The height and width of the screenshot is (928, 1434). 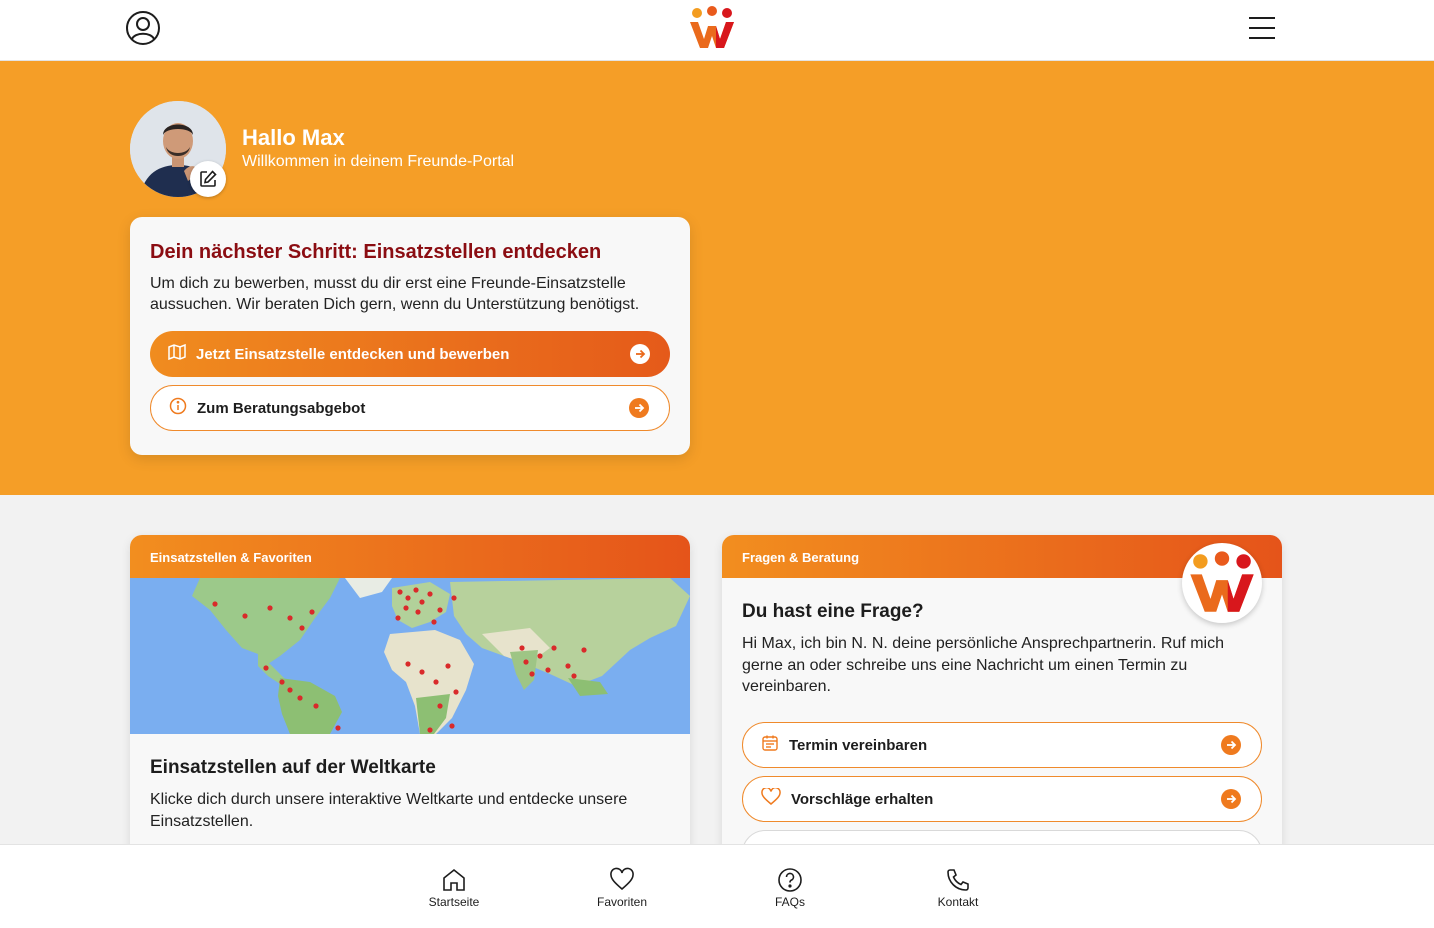 What do you see at coordinates (862, 799) in the screenshot?
I see `suggestions-label: Vorschläge erhalten` at bounding box center [862, 799].